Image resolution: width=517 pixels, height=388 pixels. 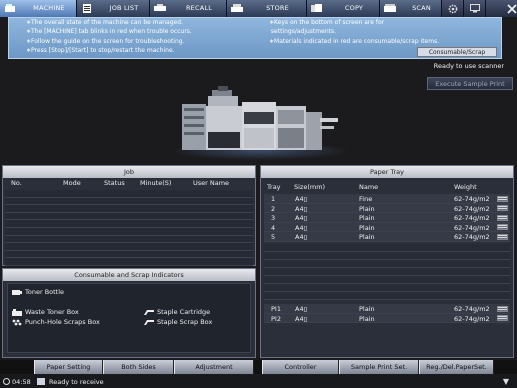 What do you see at coordinates (38, 8) in the screenshot?
I see `tab-machine: MACHINE` at bounding box center [38, 8].